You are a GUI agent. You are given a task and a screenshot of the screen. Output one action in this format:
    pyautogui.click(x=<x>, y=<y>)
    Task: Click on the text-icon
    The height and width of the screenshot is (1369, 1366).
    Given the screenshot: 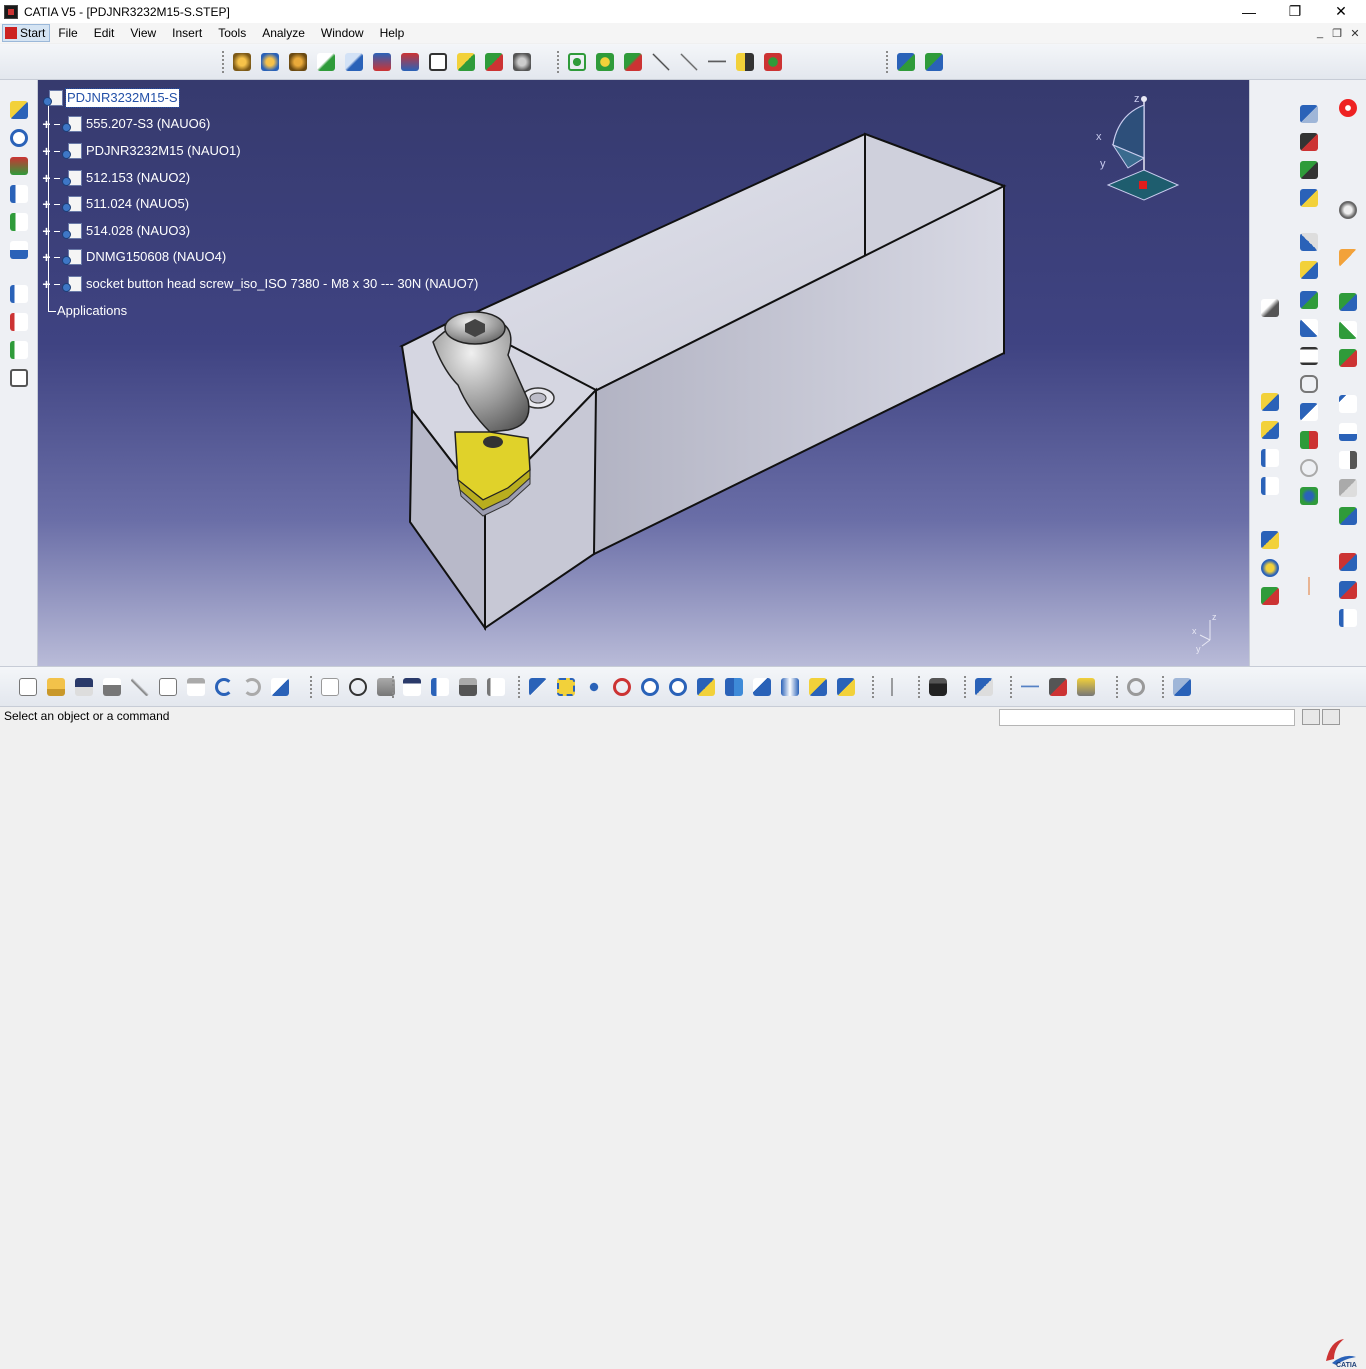 What is the action you would take?
    pyautogui.click(x=438, y=62)
    